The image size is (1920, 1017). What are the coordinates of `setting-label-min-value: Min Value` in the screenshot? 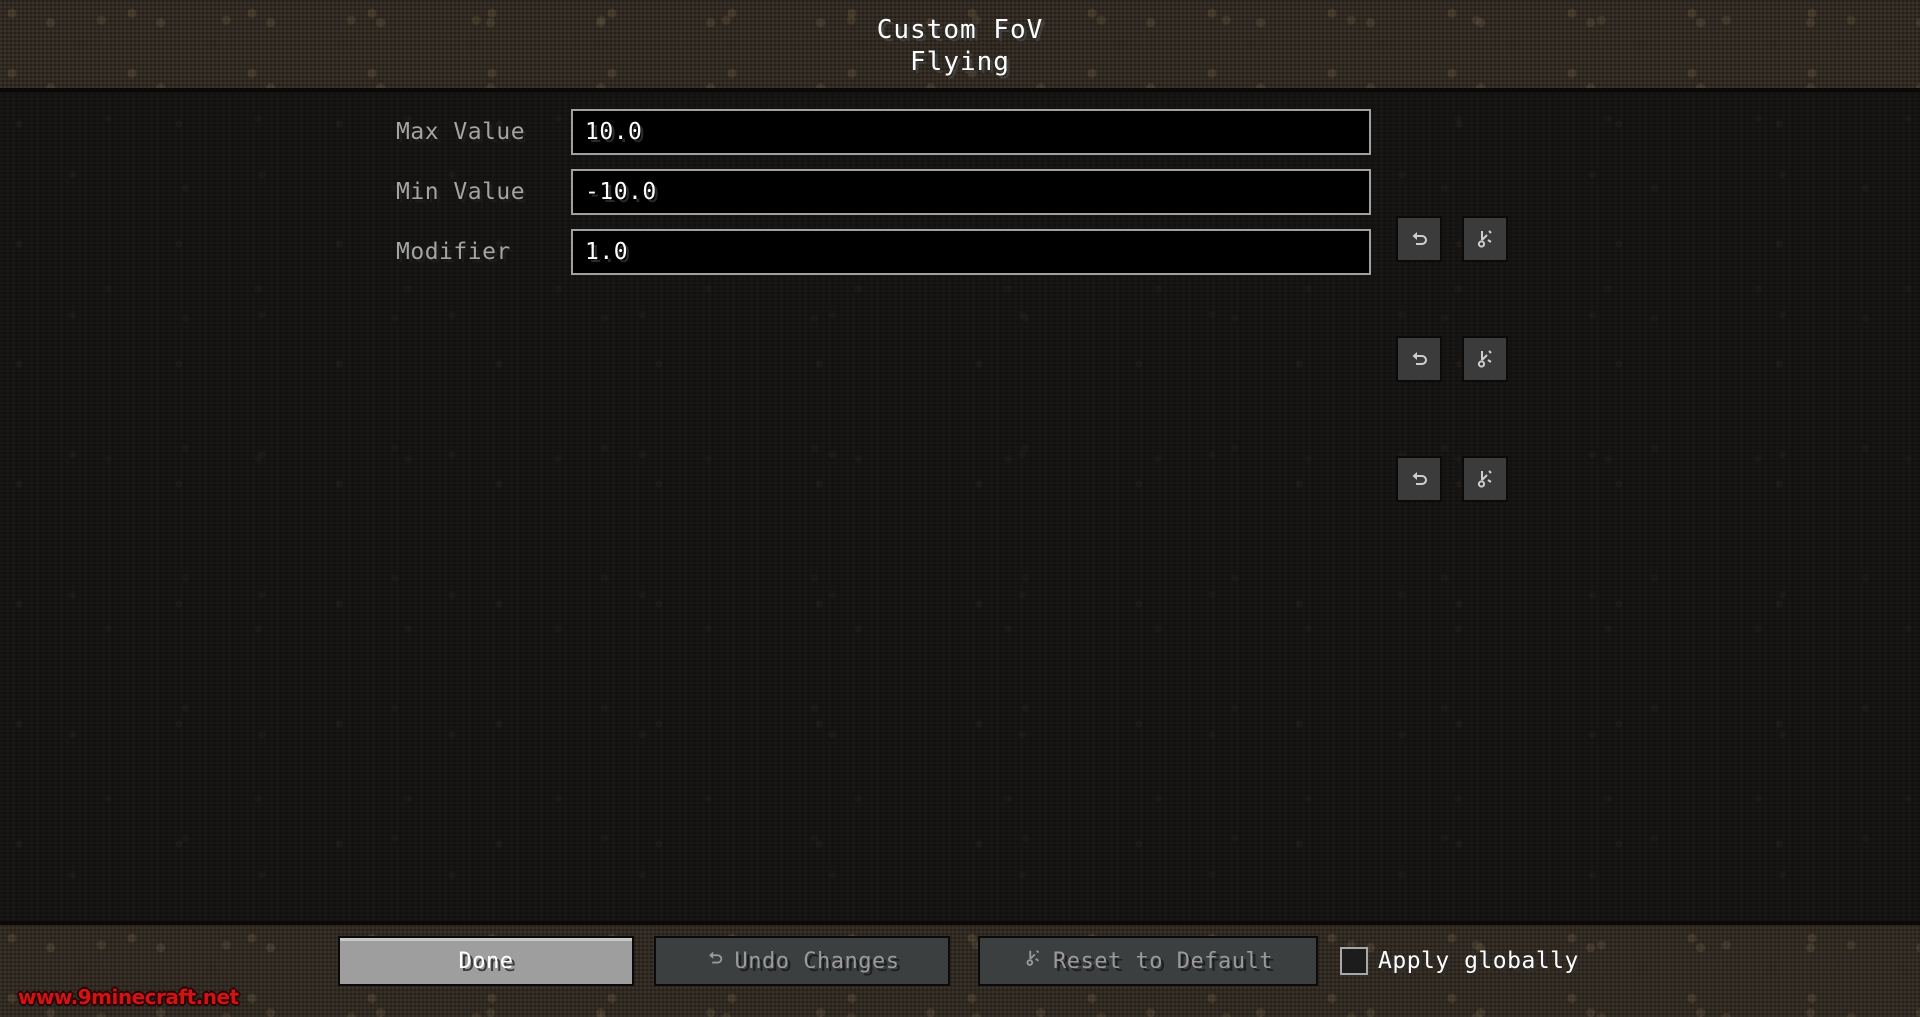 It's located at (461, 192).